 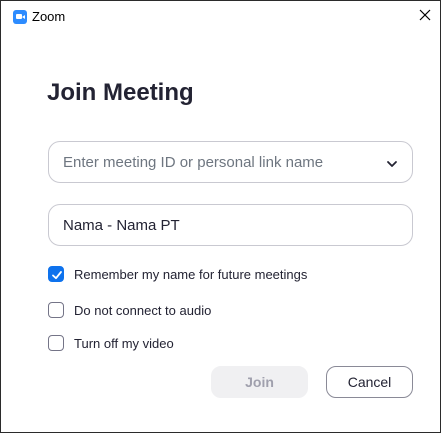 What do you see at coordinates (259, 382) in the screenshot?
I see `join-button: Join` at bounding box center [259, 382].